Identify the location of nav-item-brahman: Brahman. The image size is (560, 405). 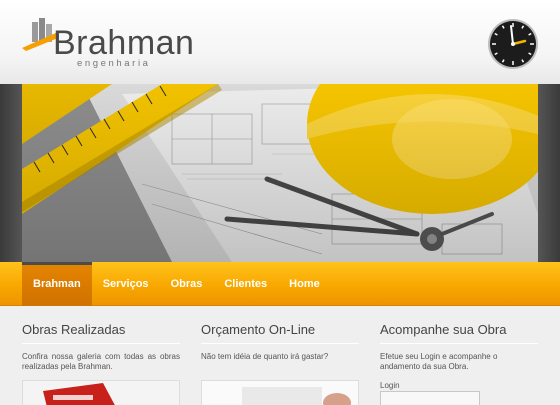
(57, 284).